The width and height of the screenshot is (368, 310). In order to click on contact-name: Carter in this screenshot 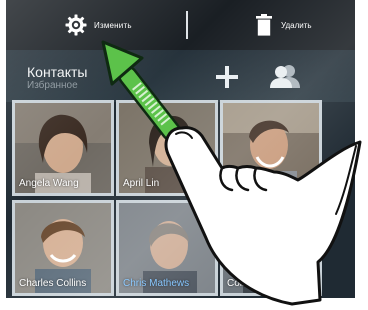, I will do `click(241, 183)`.